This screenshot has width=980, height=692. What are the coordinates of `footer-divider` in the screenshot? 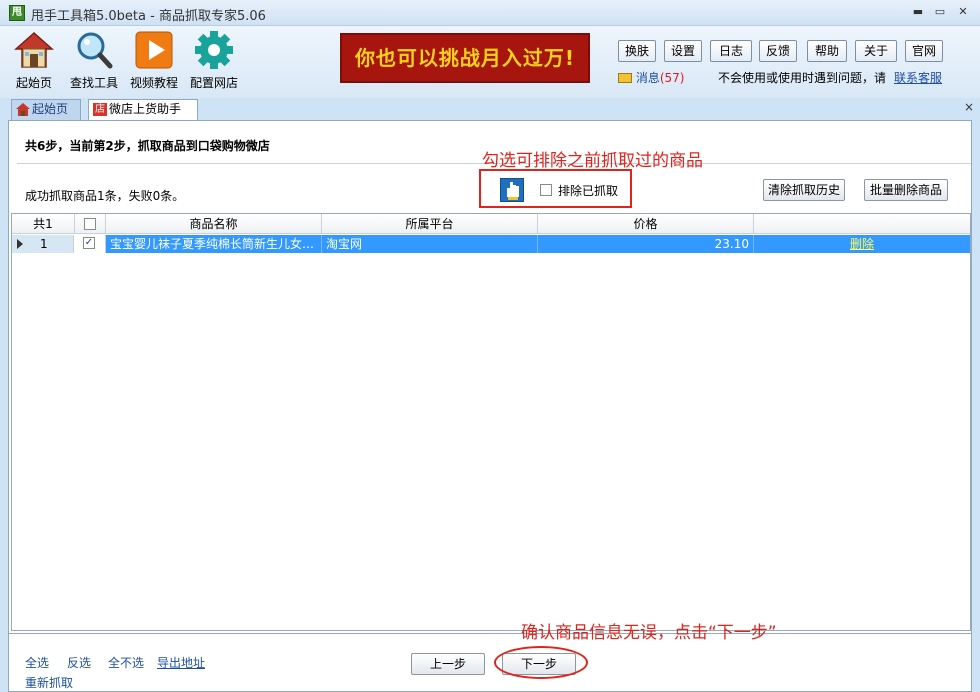 It's located at (490, 633).